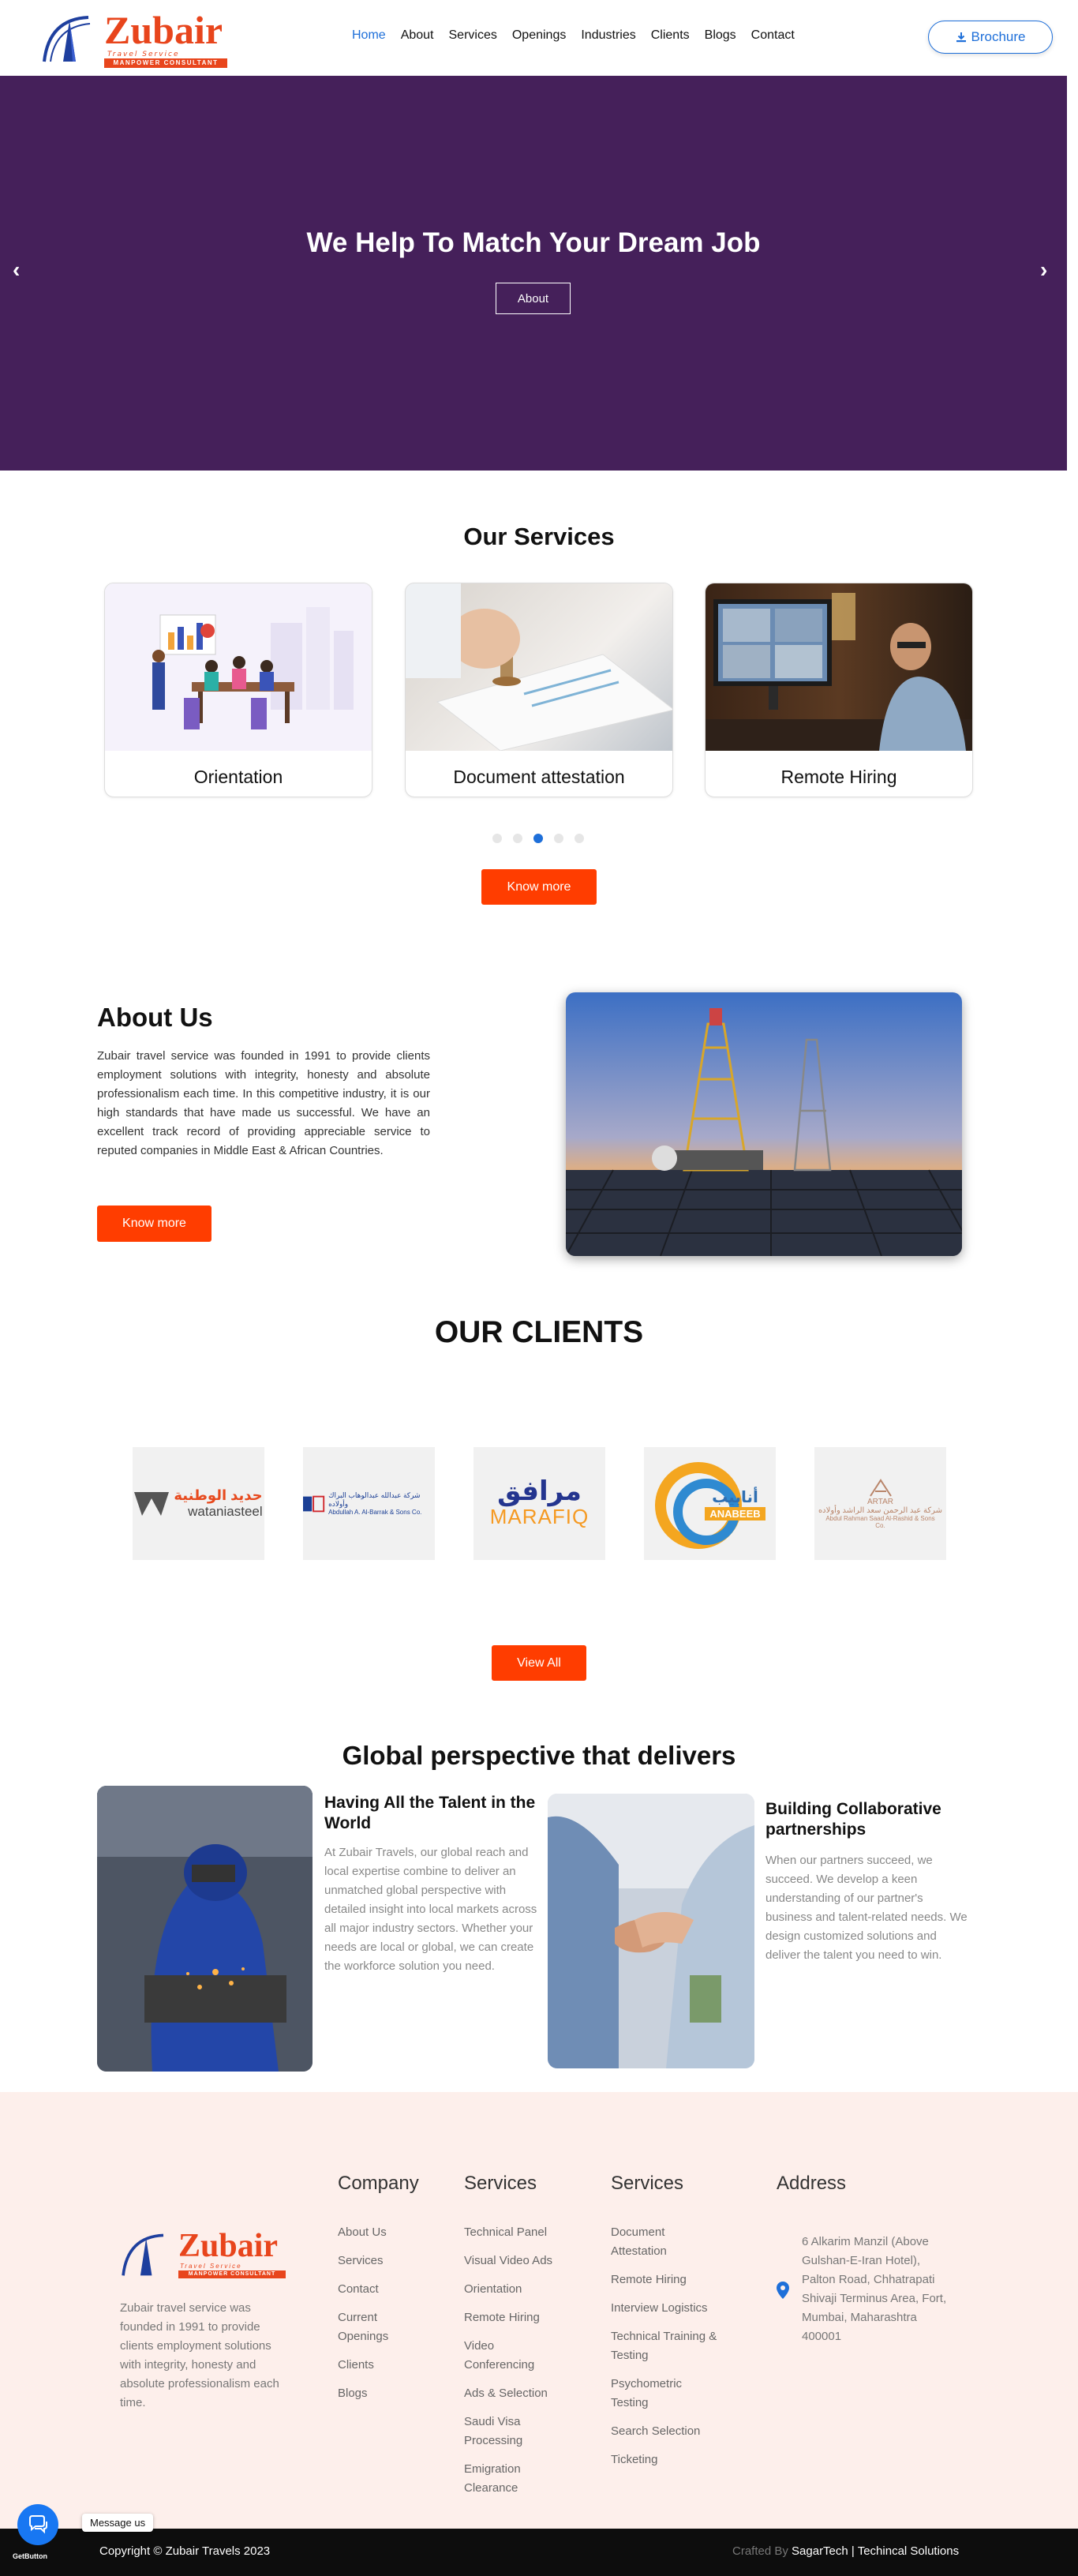  What do you see at coordinates (533, 242) in the screenshot?
I see `hero-title: We Help To Match Your Dream Job` at bounding box center [533, 242].